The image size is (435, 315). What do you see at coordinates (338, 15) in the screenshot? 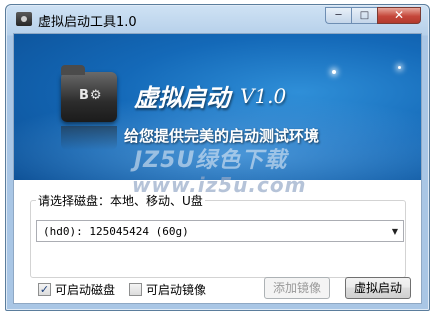
I see `minimize-button: ─` at bounding box center [338, 15].